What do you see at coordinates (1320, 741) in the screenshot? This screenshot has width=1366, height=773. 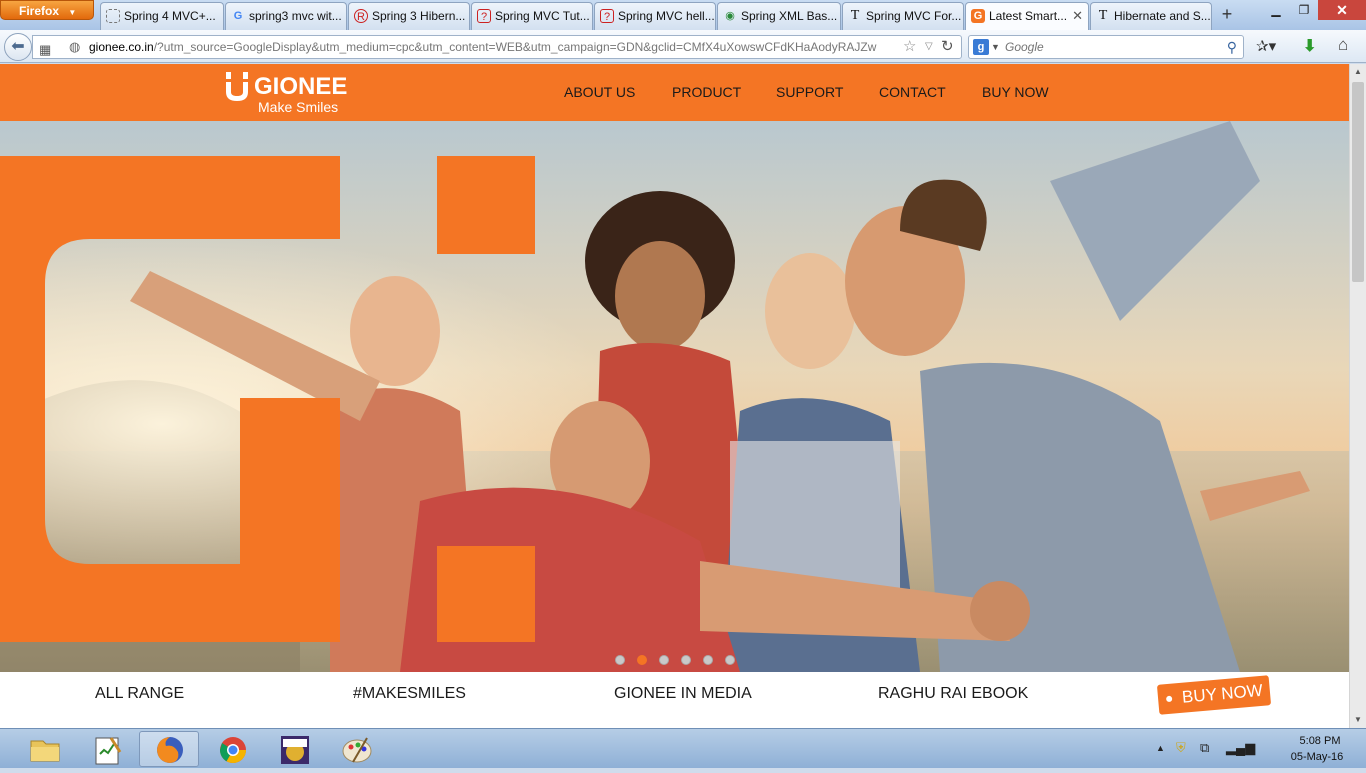 I see `clock-time: 5:08 PM` at bounding box center [1320, 741].